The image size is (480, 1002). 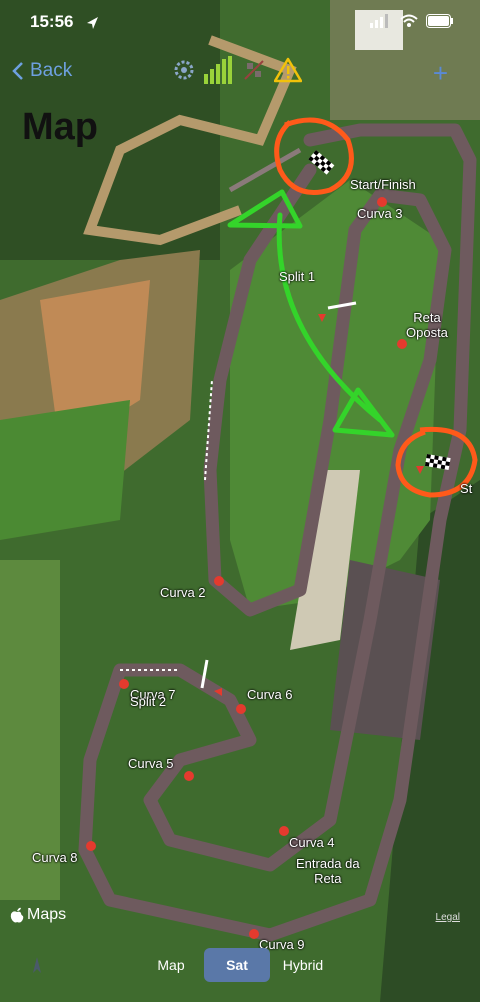 I want to click on battery-icon, so click(x=439, y=21).